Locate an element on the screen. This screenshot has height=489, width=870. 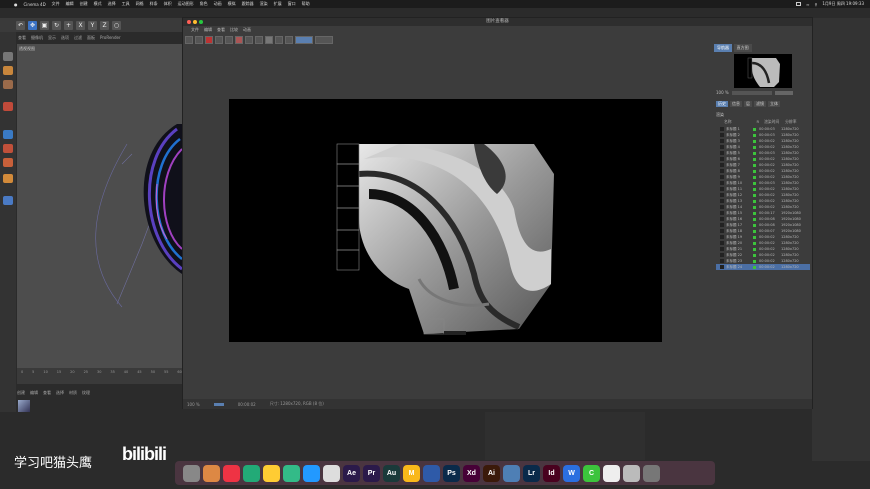
pv-menu-view: 查看 is located at coordinates (221, 30).